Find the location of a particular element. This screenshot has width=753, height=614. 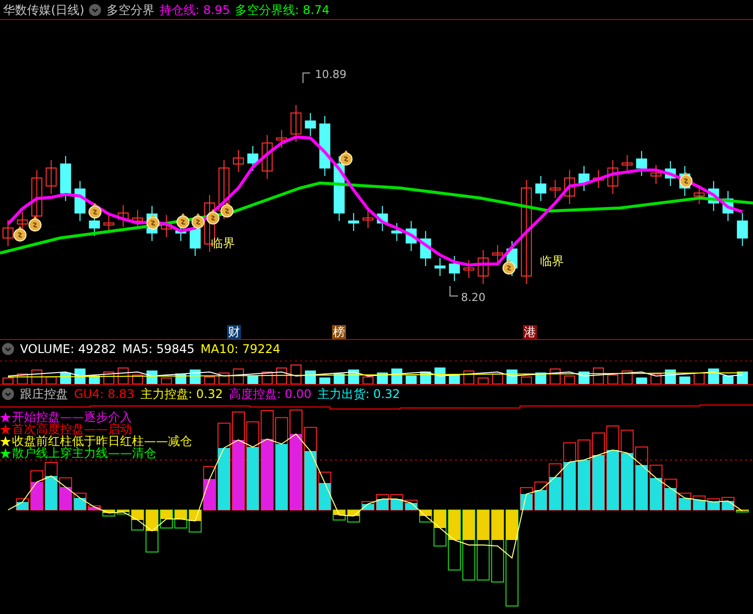

indicator-value: VOLUME: 49282 is located at coordinates (68, 349).